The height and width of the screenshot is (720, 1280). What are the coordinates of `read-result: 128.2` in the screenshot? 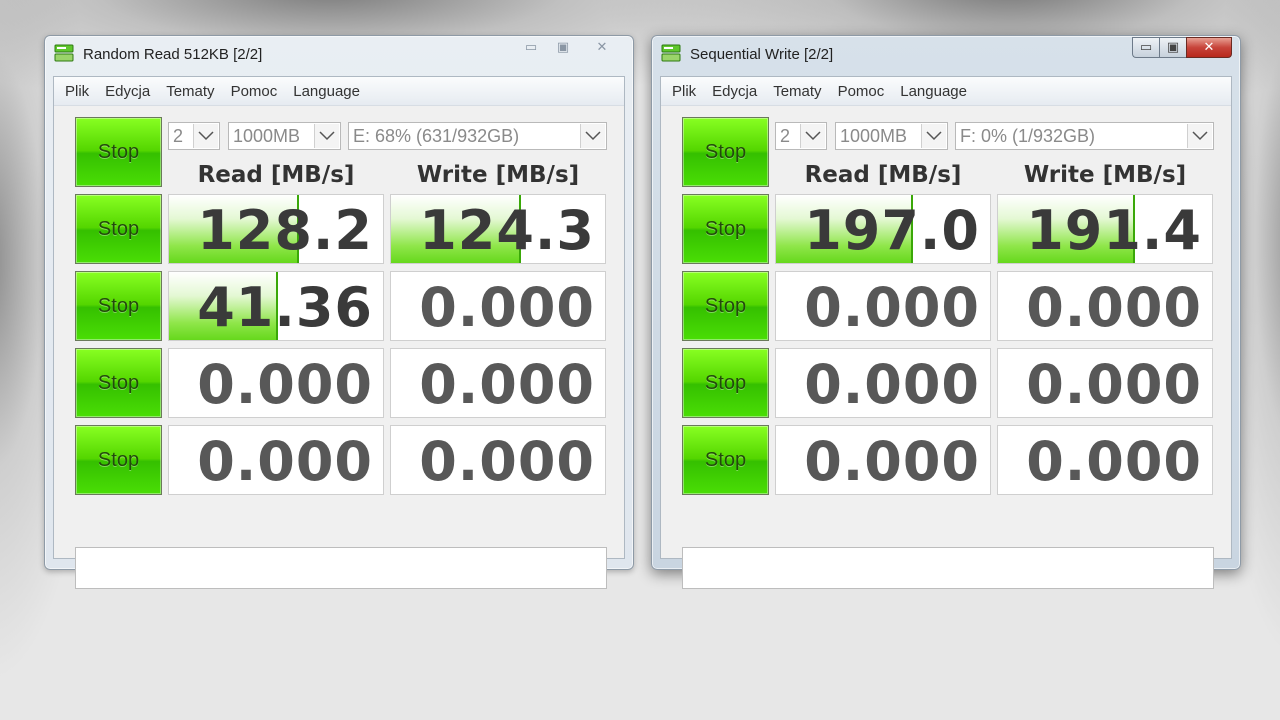 It's located at (276, 229).